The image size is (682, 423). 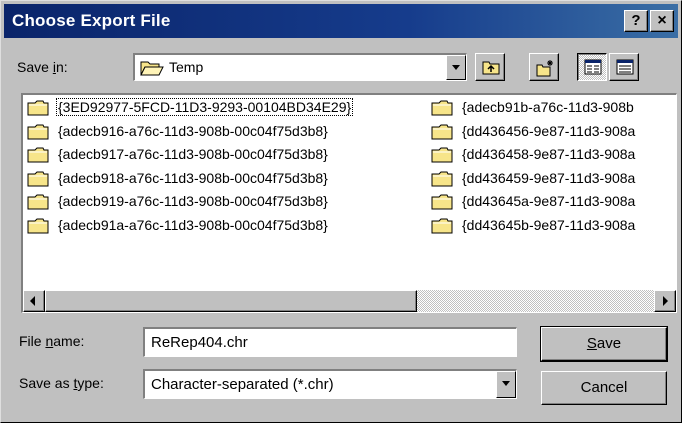 What do you see at coordinates (609, 343) in the screenshot?
I see `save-button-label: ave` at bounding box center [609, 343].